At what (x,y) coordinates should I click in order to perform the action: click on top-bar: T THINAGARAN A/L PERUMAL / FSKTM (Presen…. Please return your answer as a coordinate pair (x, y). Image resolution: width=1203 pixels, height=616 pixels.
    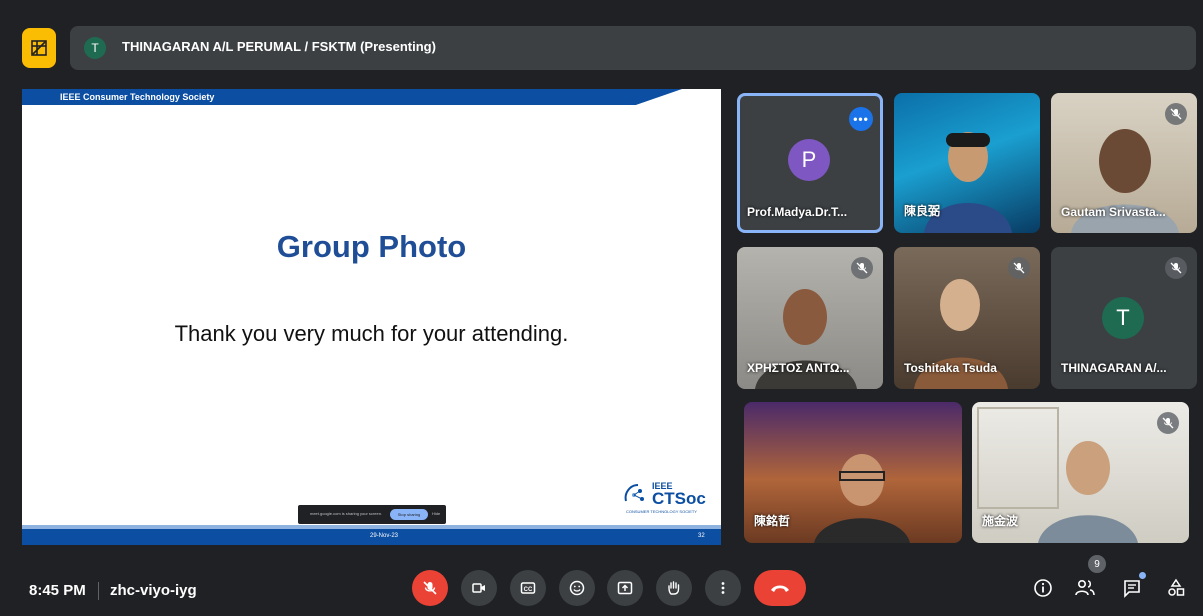
    Looking at the image, I should click on (609, 48).